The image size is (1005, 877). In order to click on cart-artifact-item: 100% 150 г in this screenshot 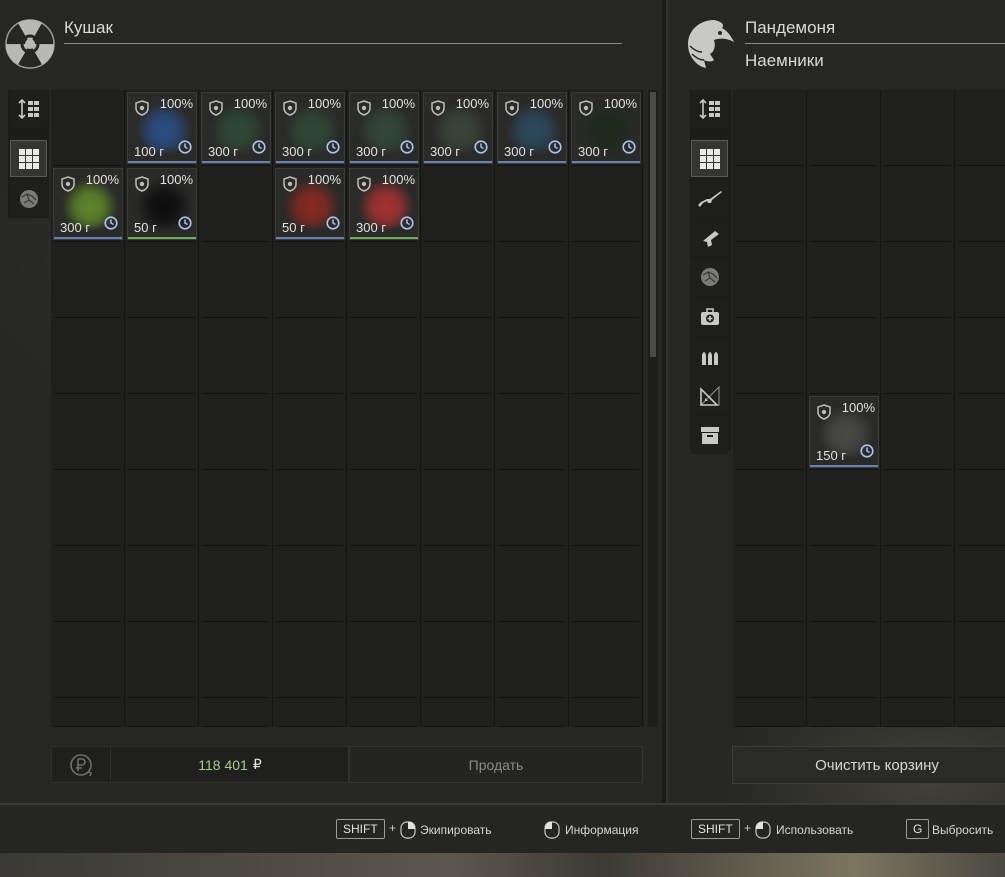, I will do `click(844, 432)`.